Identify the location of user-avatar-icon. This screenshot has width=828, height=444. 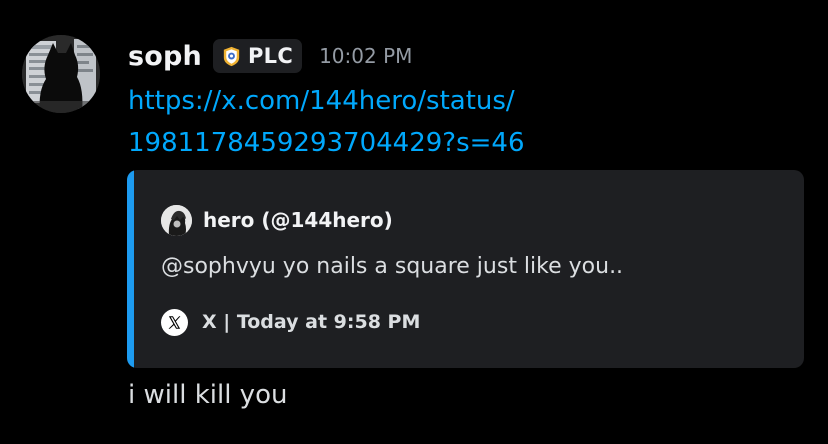
(61, 74).